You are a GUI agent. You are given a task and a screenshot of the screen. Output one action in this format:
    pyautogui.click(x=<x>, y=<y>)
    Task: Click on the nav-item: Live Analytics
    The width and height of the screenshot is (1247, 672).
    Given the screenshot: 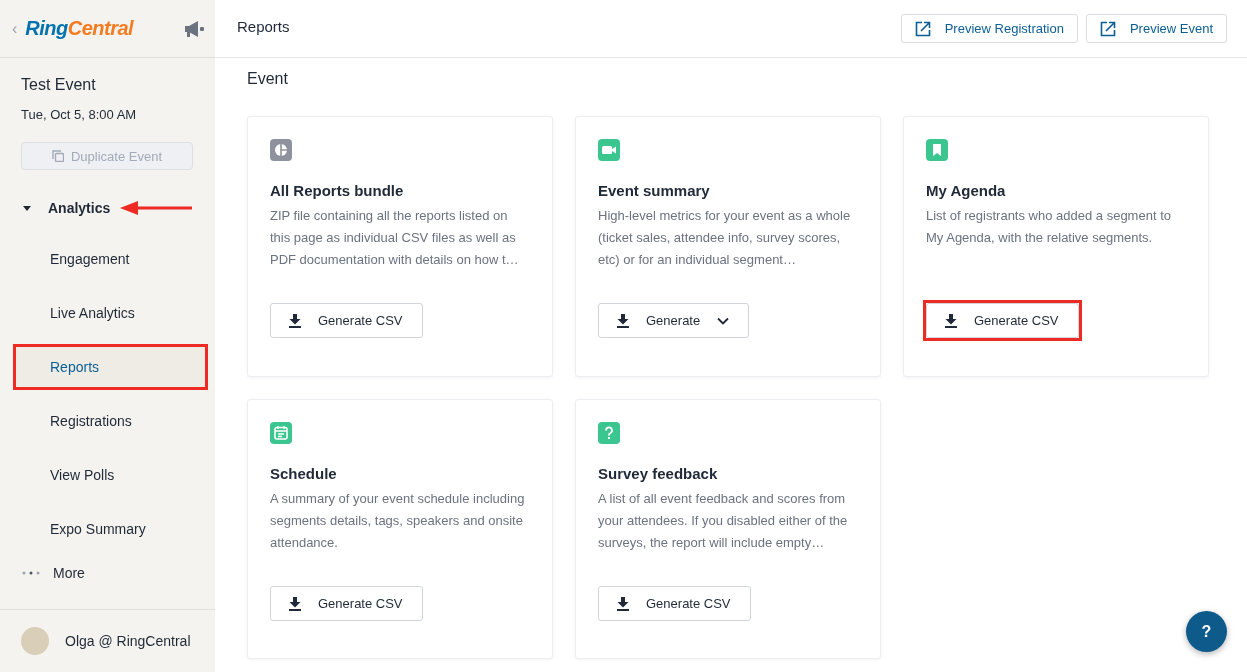 What is the action you would take?
    pyautogui.click(x=110, y=313)
    